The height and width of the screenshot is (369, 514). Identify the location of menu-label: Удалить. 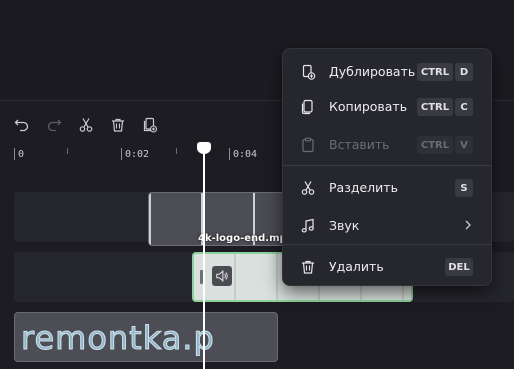
(356, 266).